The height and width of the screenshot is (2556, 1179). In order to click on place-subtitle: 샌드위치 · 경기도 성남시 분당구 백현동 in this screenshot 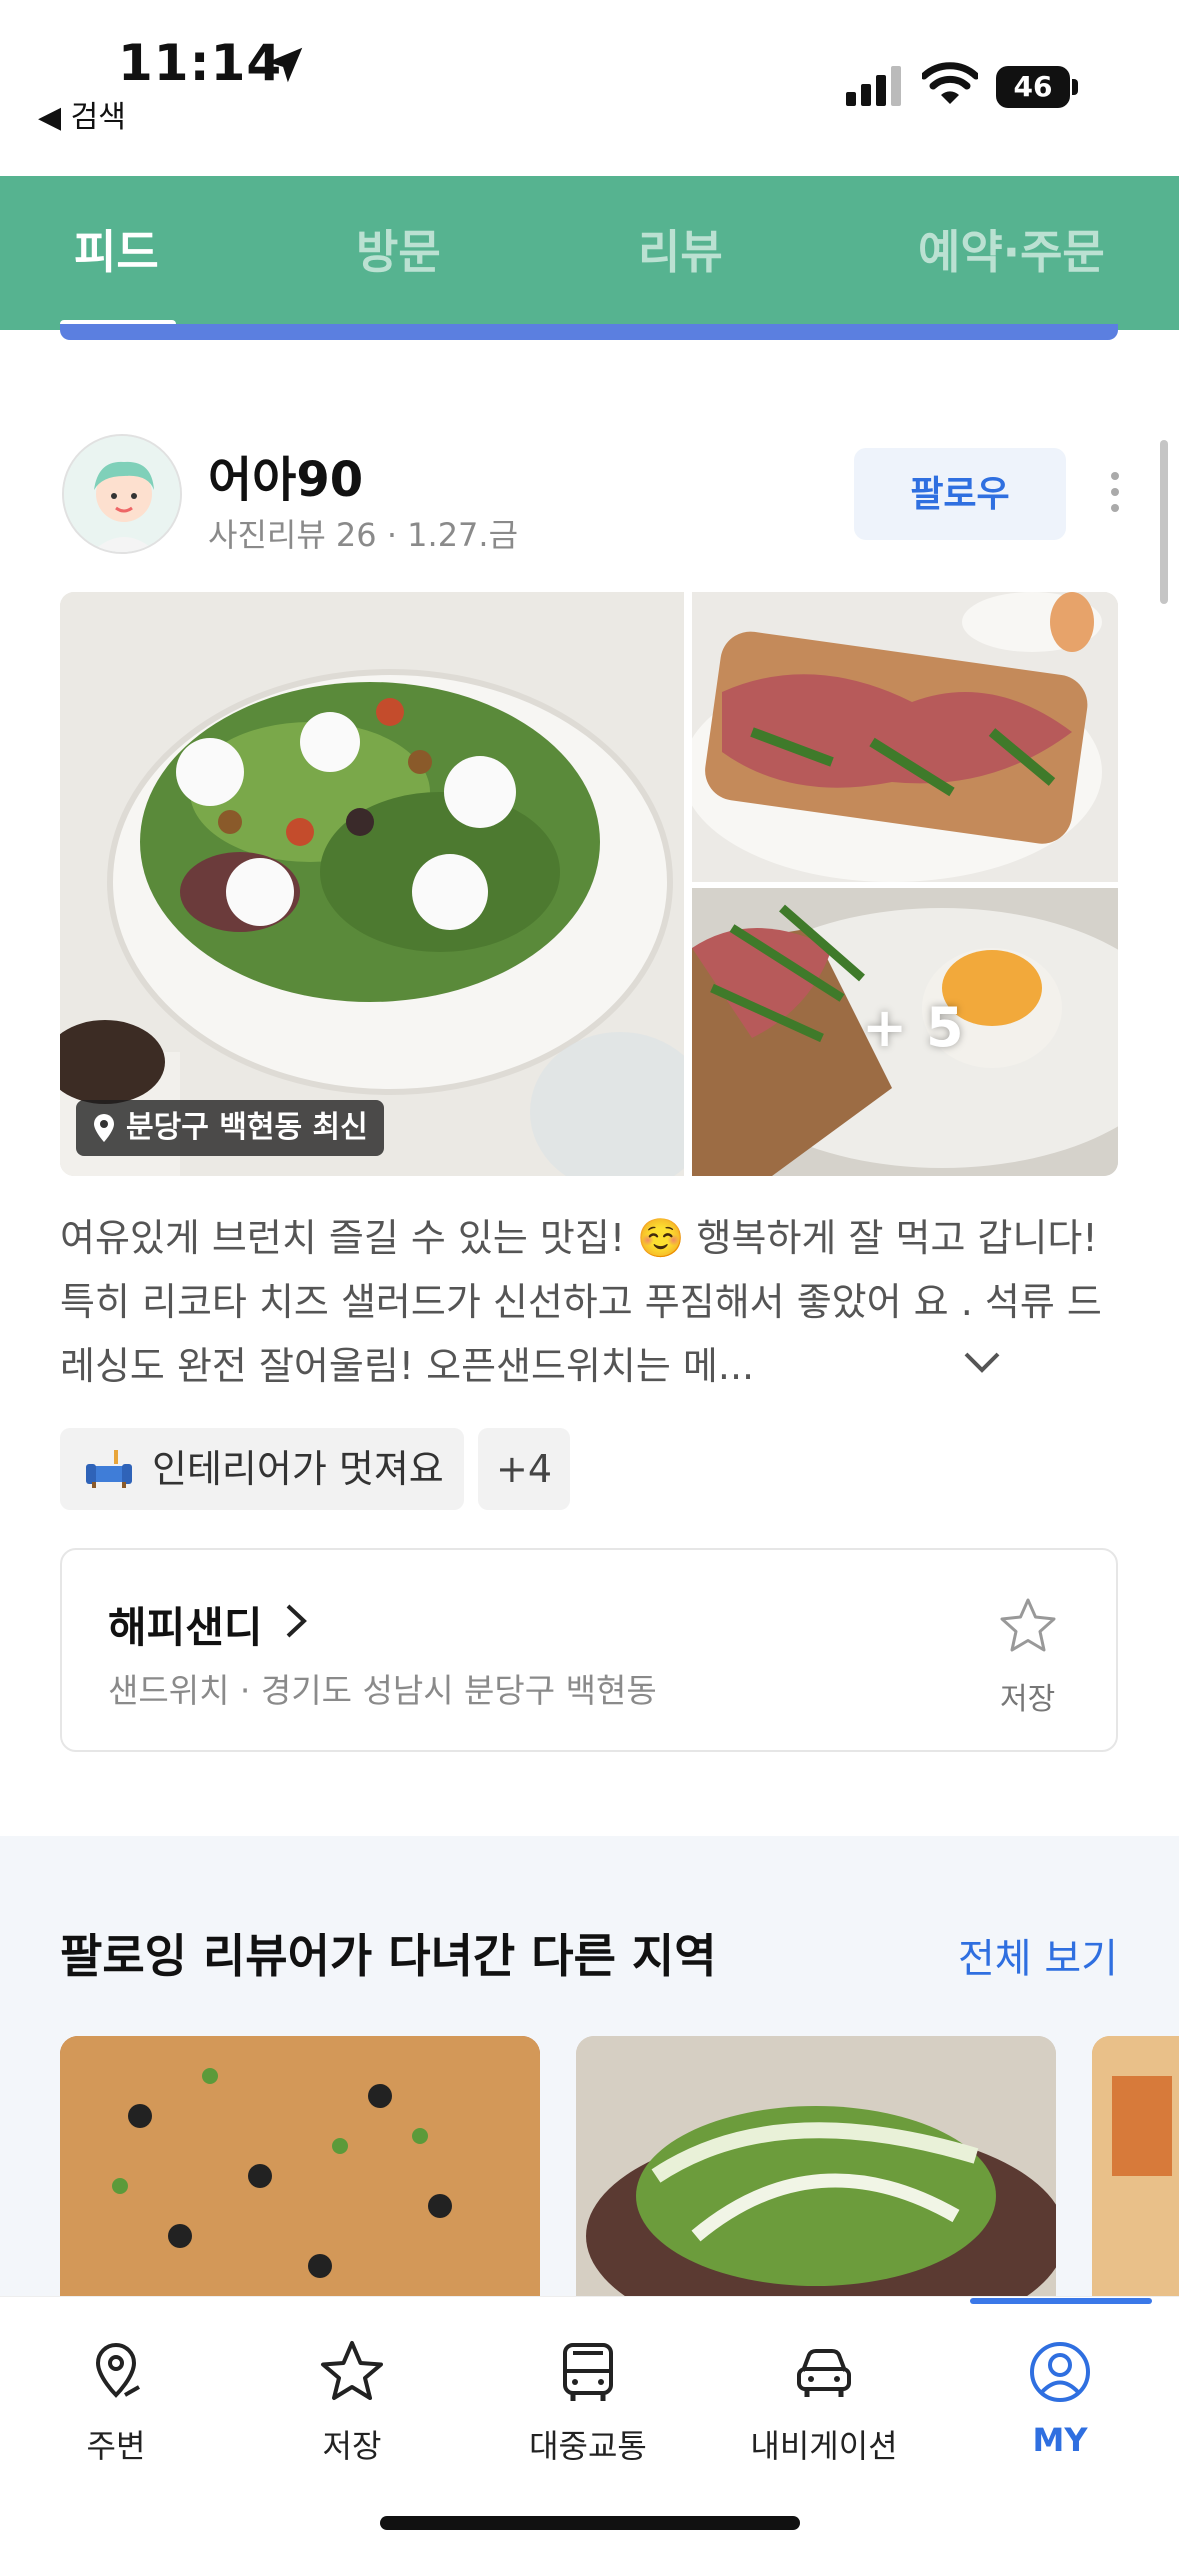, I will do `click(382, 1690)`.